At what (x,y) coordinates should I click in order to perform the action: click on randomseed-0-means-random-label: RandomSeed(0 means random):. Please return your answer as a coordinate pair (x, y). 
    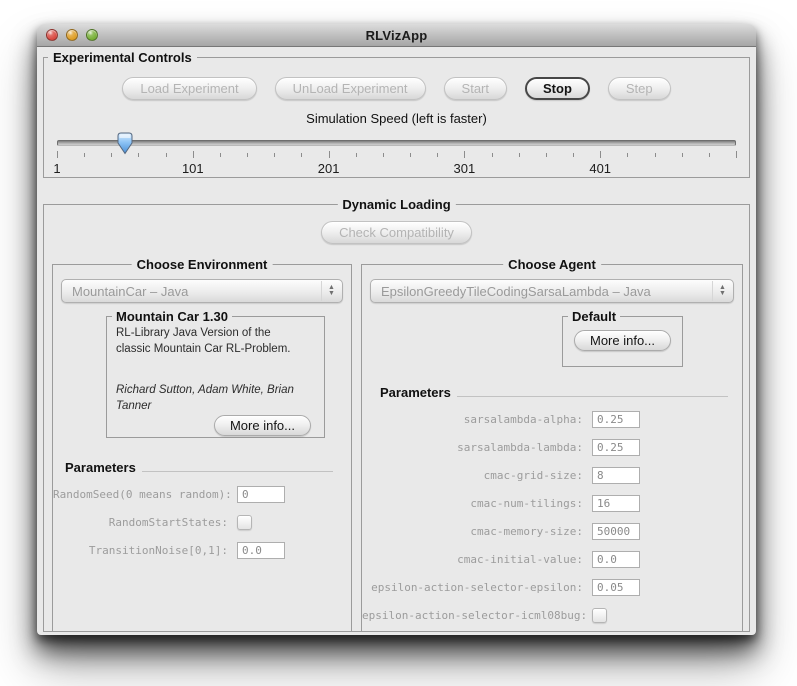
    Looking at the image, I should click on (142, 494).